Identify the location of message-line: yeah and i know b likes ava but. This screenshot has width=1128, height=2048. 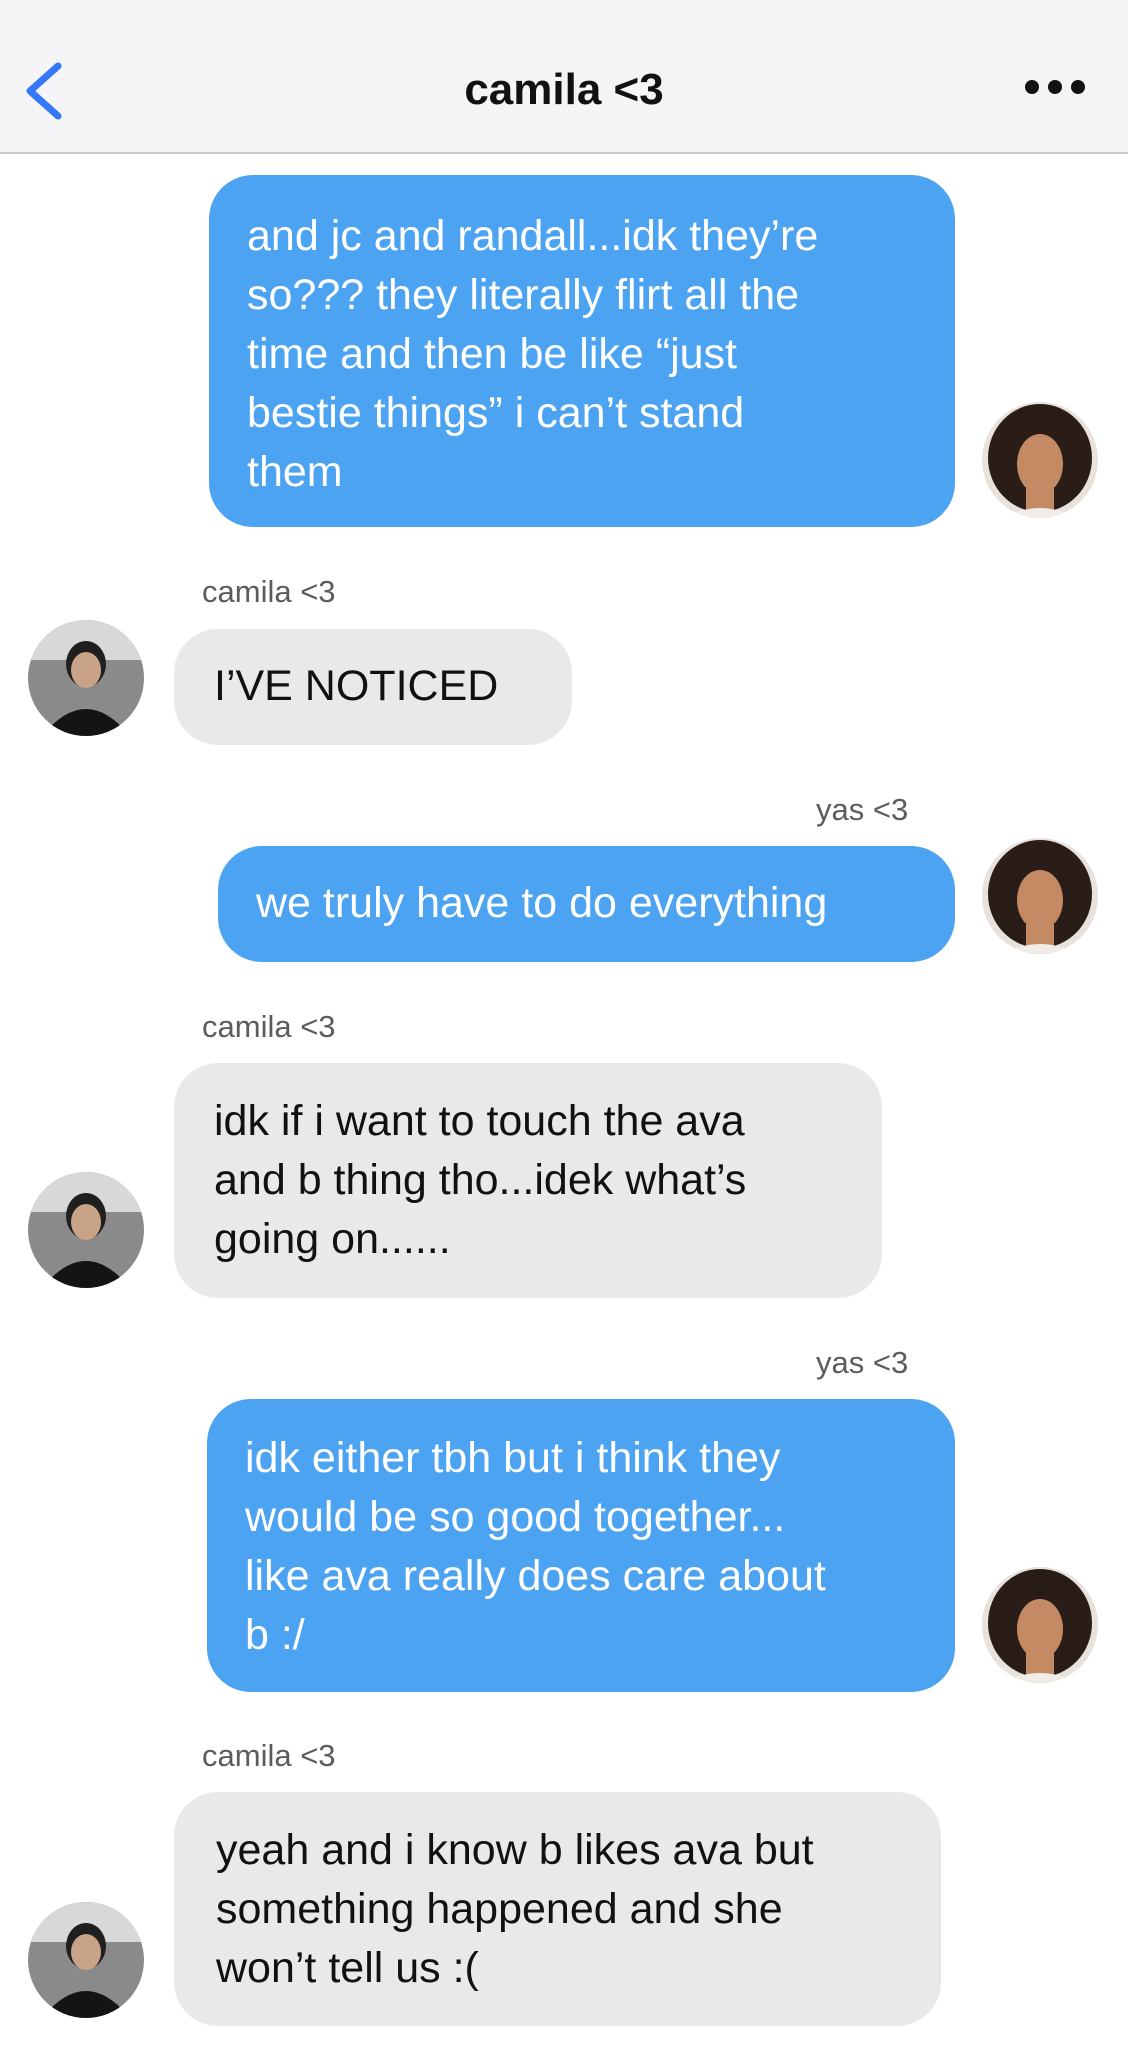
(515, 1850).